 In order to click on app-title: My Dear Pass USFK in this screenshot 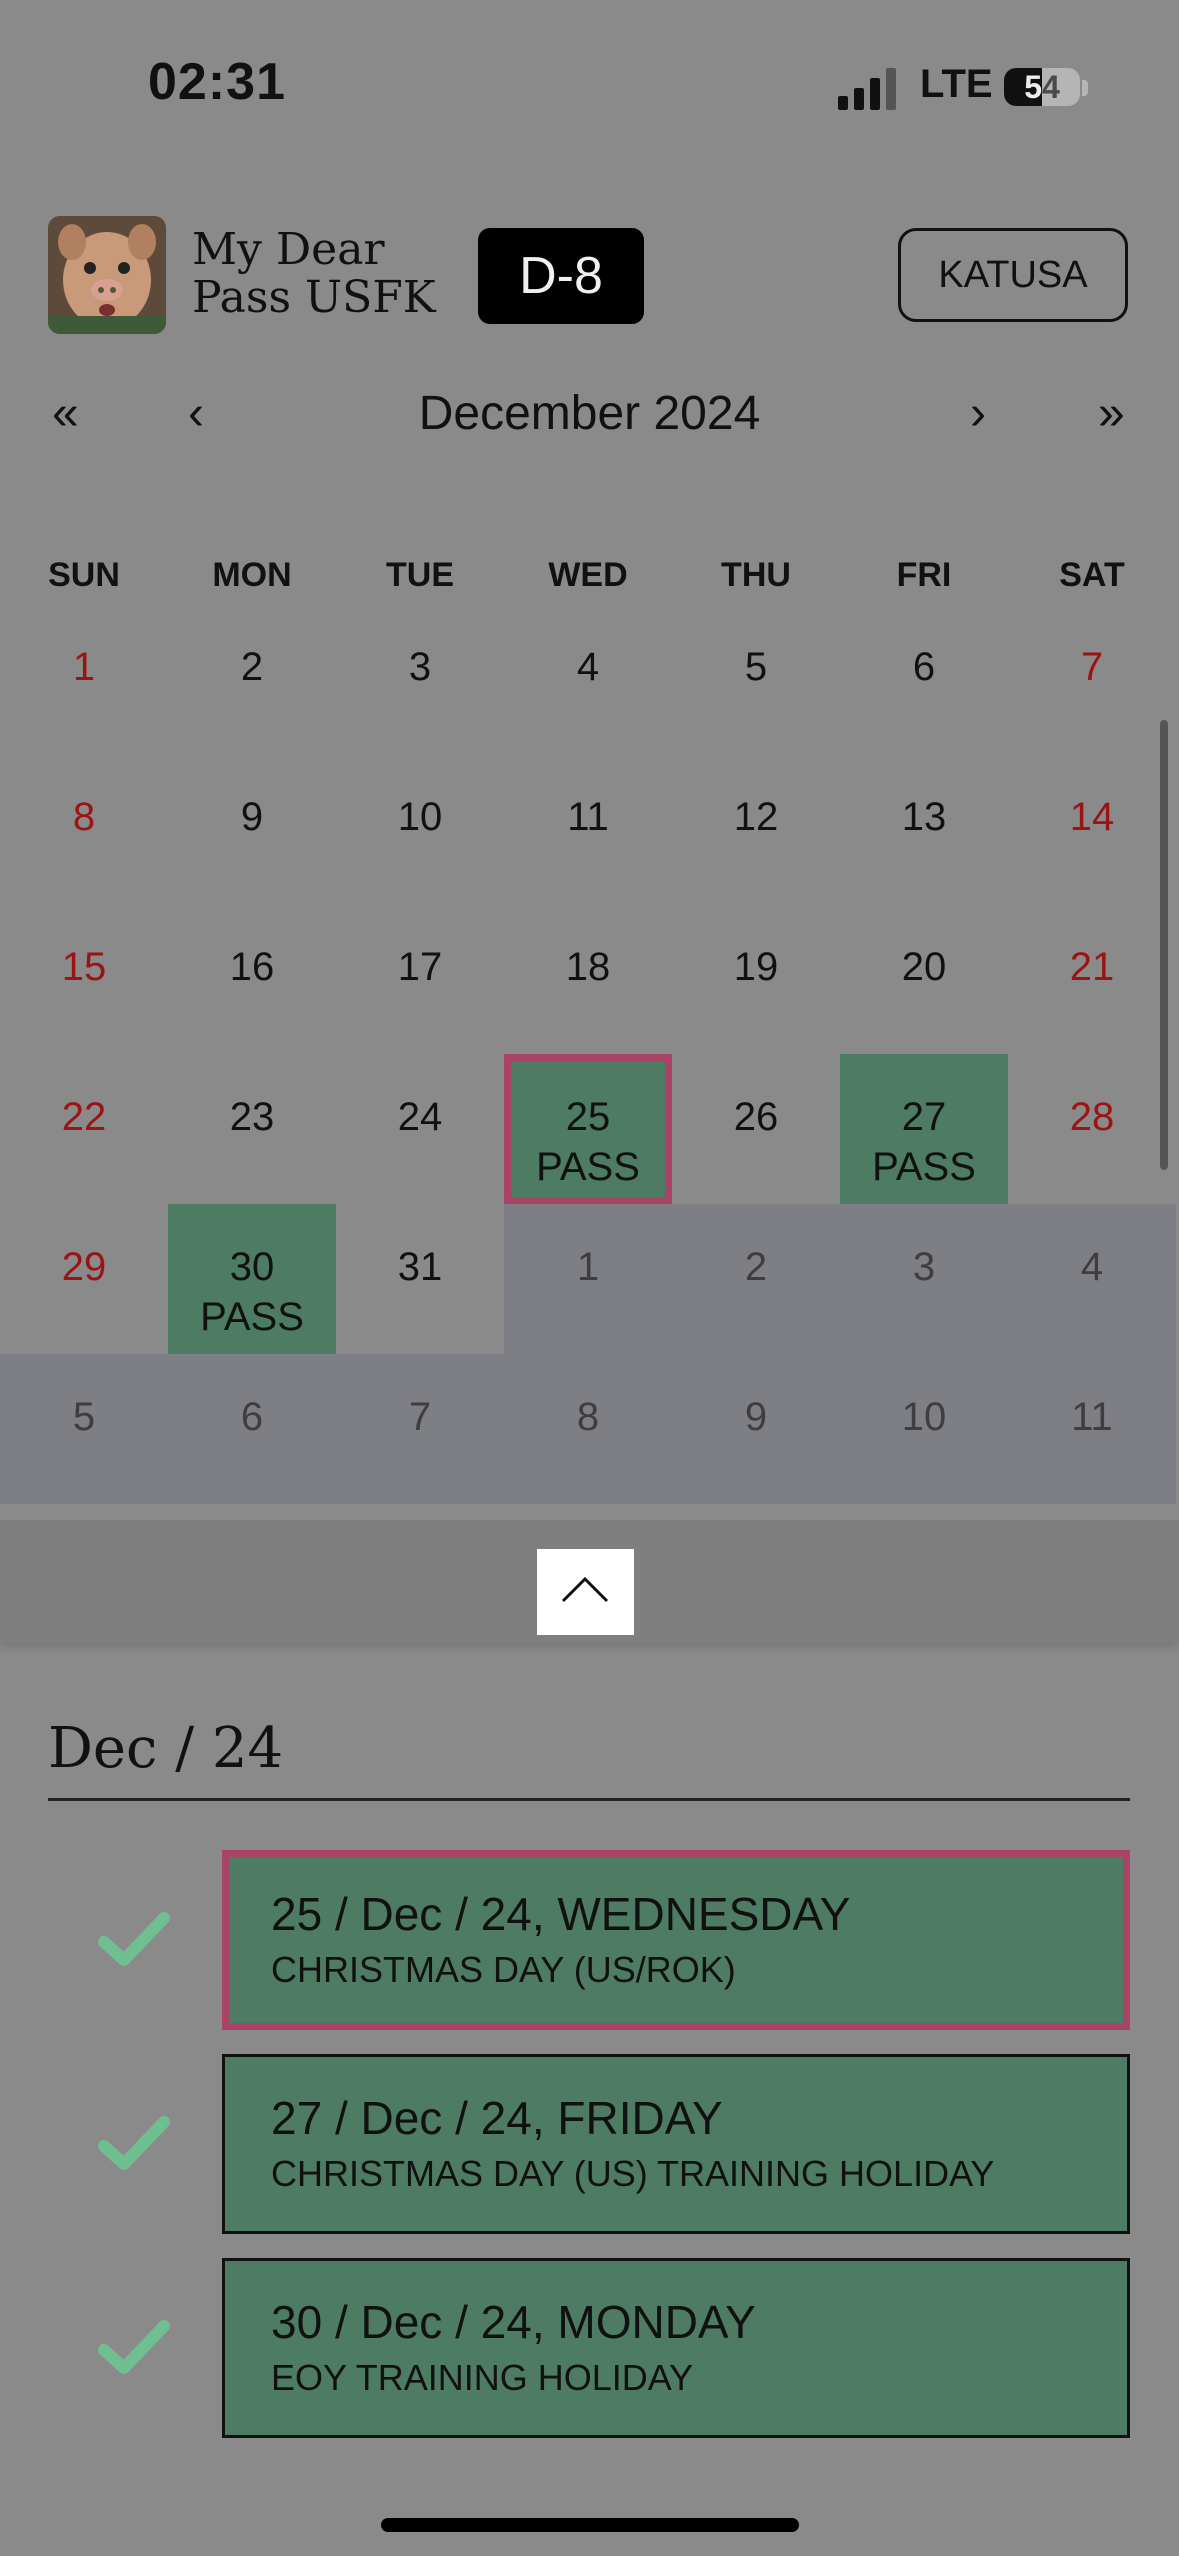, I will do `click(314, 274)`.